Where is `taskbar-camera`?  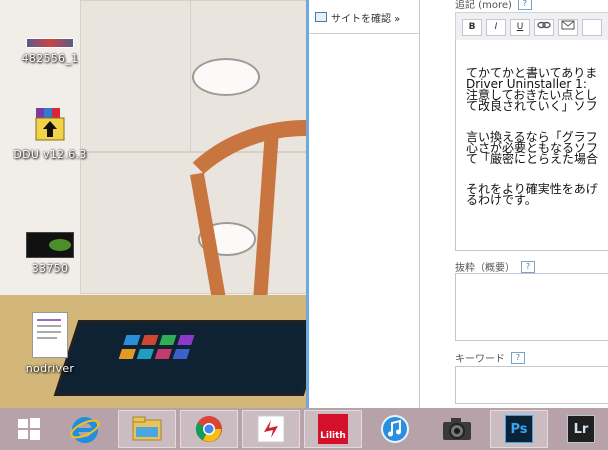
taskbar-camera is located at coordinates (457, 429).